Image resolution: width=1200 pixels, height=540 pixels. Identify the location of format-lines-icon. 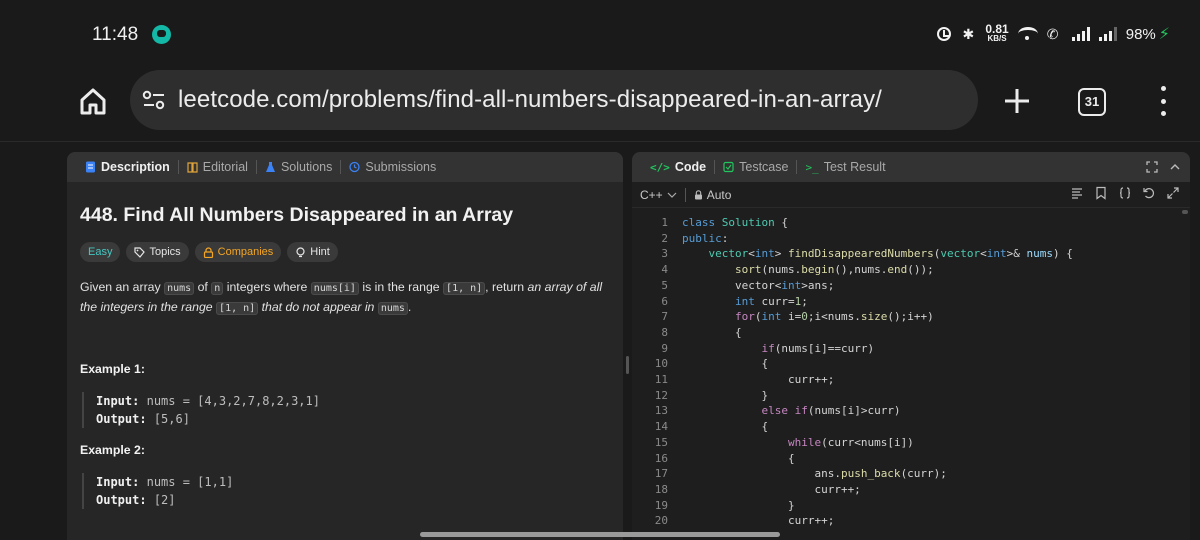
(1077, 193).